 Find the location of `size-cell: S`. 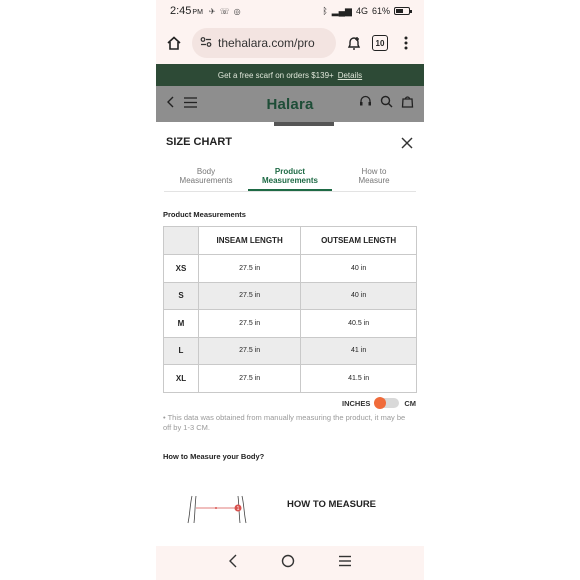

size-cell: S is located at coordinates (181, 295).